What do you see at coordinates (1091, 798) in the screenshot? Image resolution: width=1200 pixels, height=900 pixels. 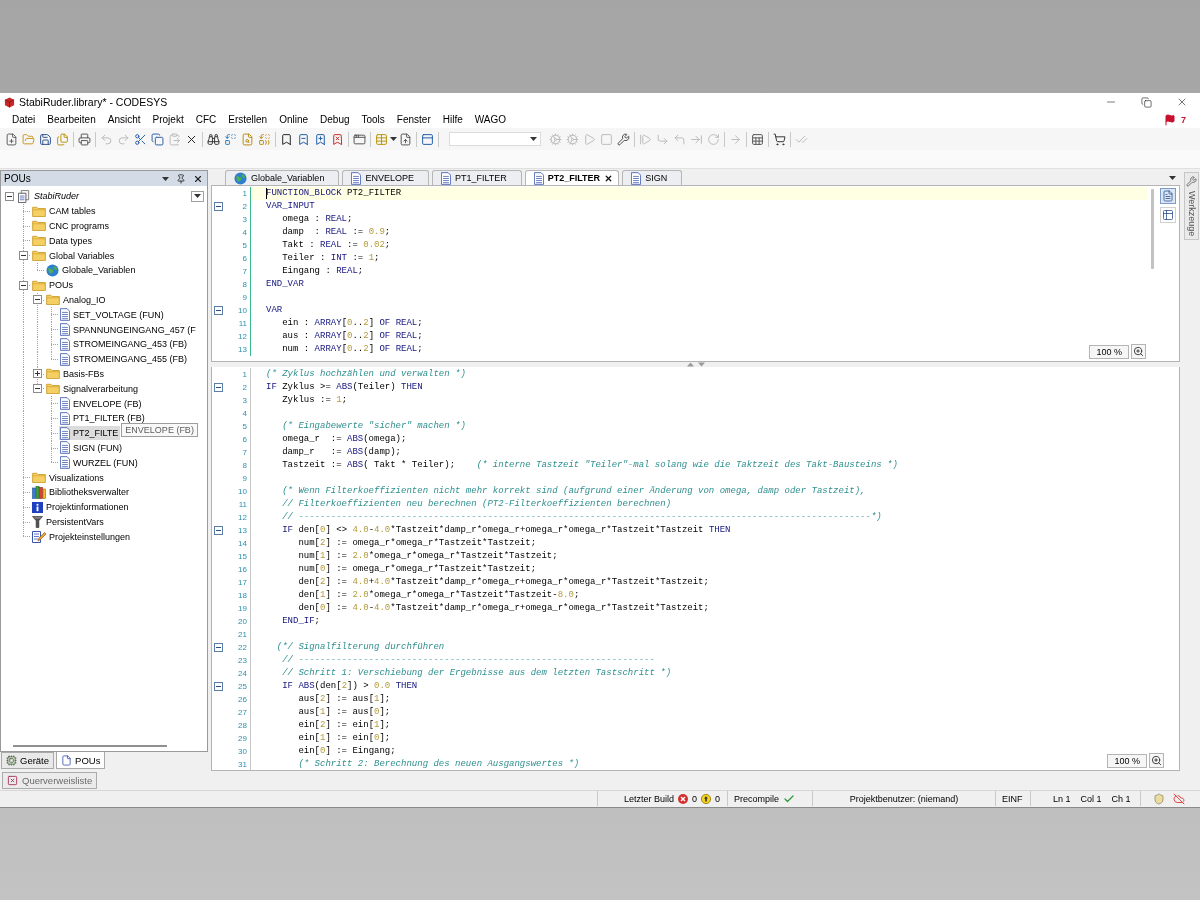 I see `column-position: Col 1` at bounding box center [1091, 798].